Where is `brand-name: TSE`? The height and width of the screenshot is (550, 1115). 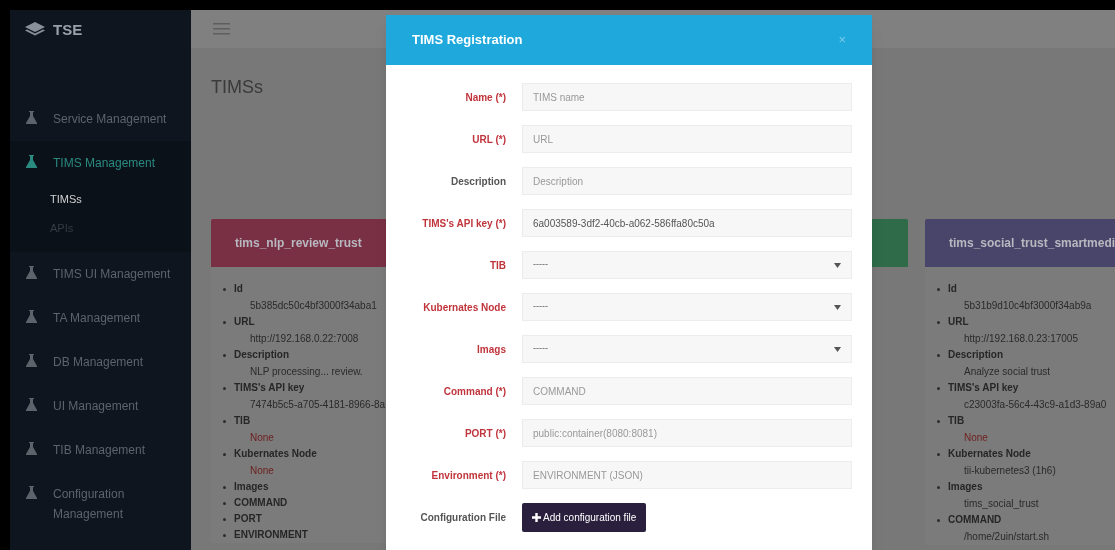 brand-name: TSE is located at coordinates (68, 29).